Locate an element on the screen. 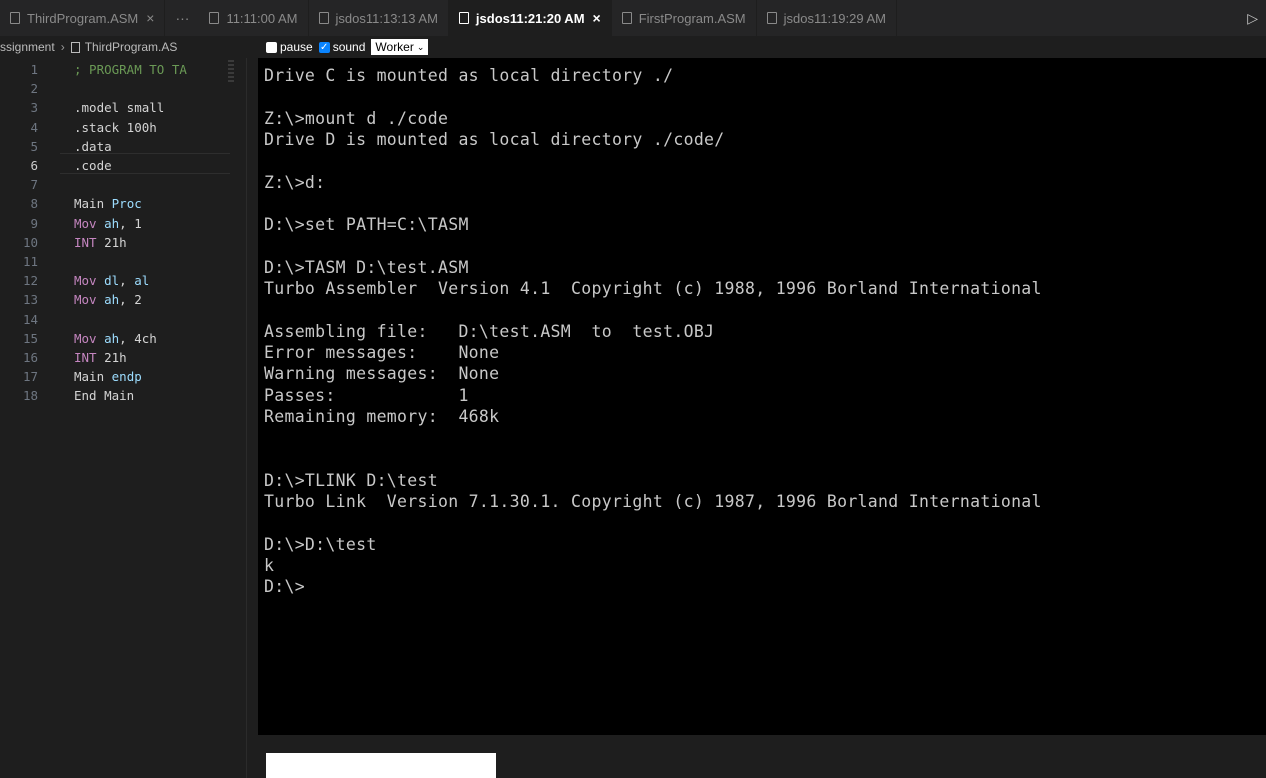 The width and height of the screenshot is (1266, 778). terminal-line: Remaining memory: 468k is located at coordinates (382, 416).